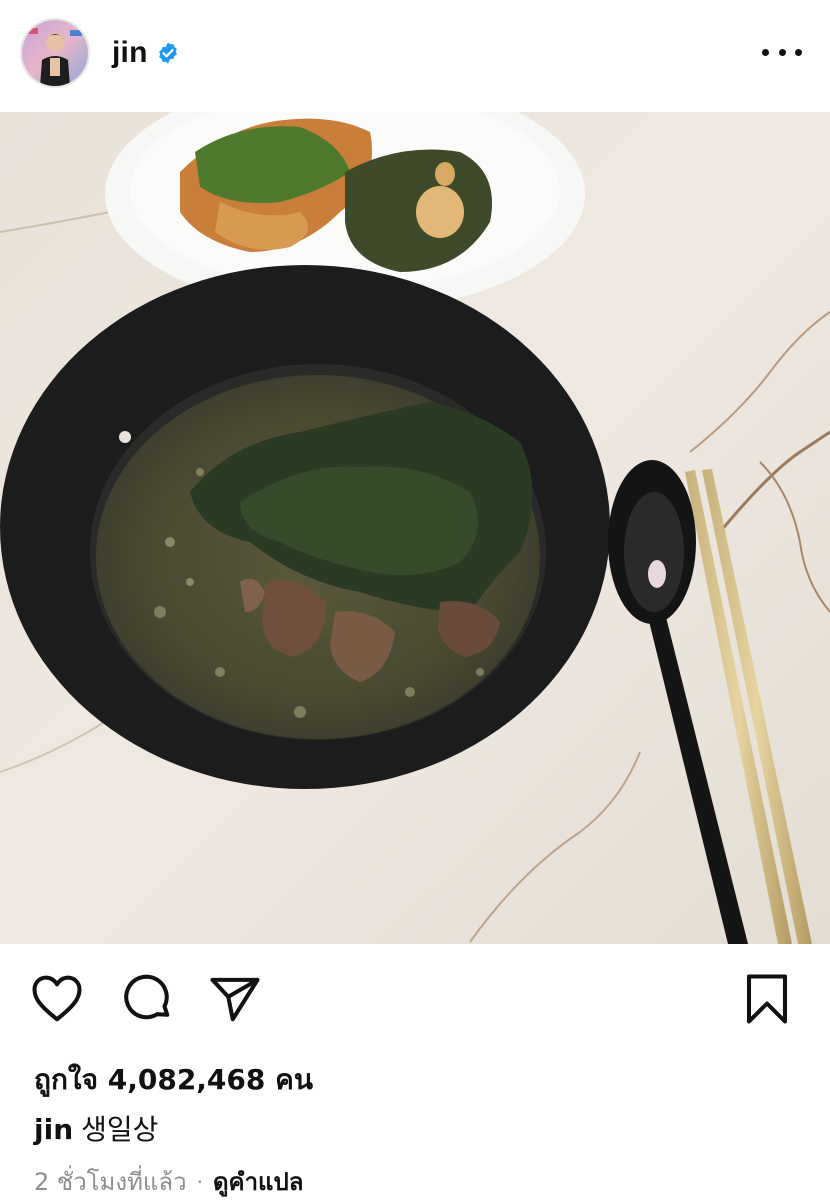 The width and height of the screenshot is (830, 1201). I want to click on likes-count: ถูกใจ 4,082,468 คน, so click(173, 1080).